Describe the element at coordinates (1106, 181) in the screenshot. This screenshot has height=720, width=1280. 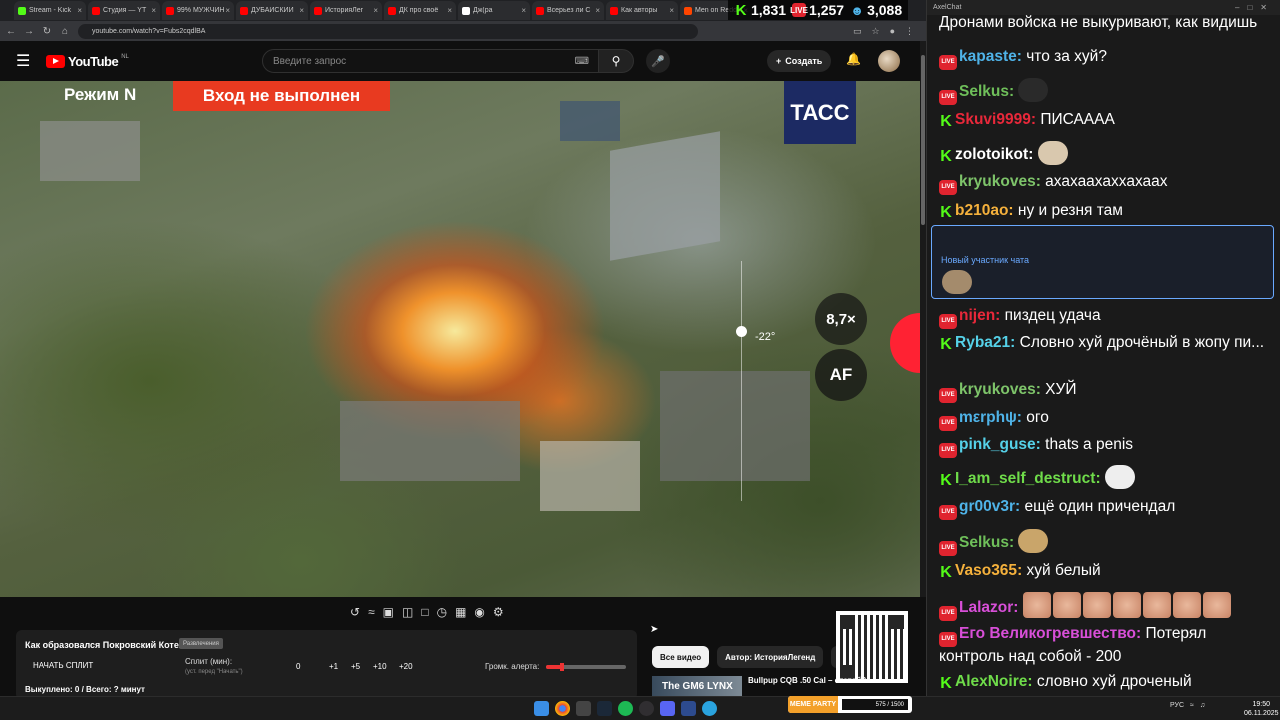
I see `chat-text: ахахаахаххахаах` at that location.